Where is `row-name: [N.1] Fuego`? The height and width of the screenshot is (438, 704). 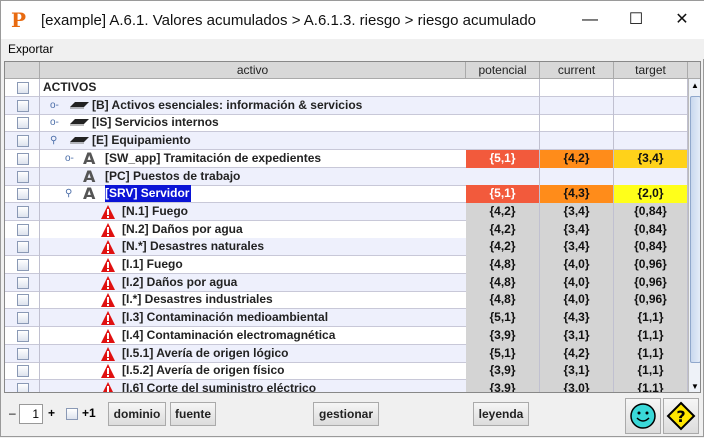 row-name: [N.1] Fuego is located at coordinates (155, 211).